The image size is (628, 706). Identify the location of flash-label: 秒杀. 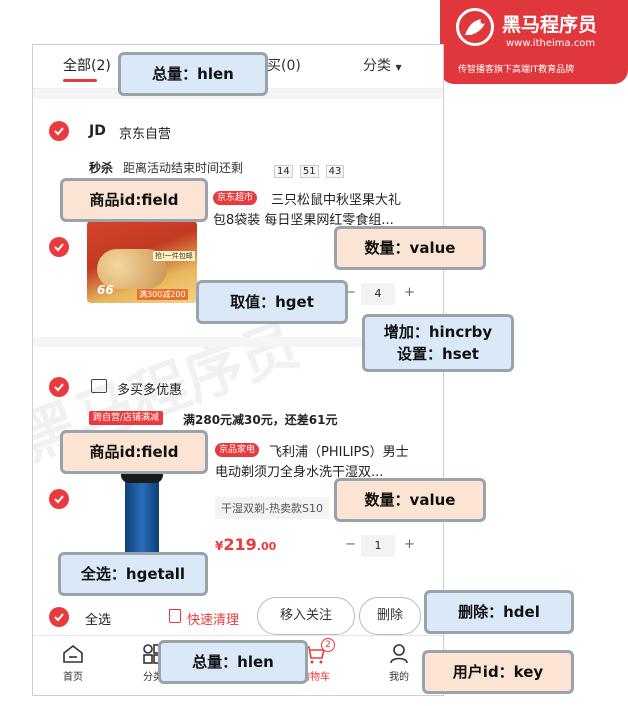
(101, 168).